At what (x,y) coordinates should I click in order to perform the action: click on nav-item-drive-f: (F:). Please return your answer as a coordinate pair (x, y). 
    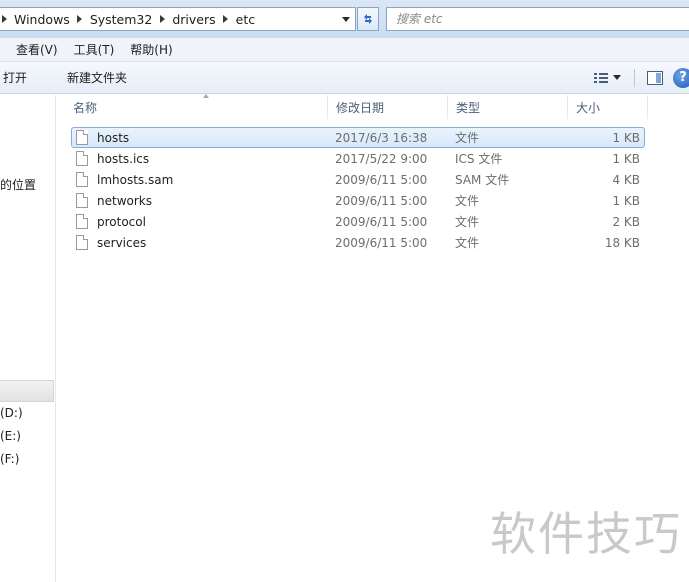
    Looking at the image, I should click on (9, 459).